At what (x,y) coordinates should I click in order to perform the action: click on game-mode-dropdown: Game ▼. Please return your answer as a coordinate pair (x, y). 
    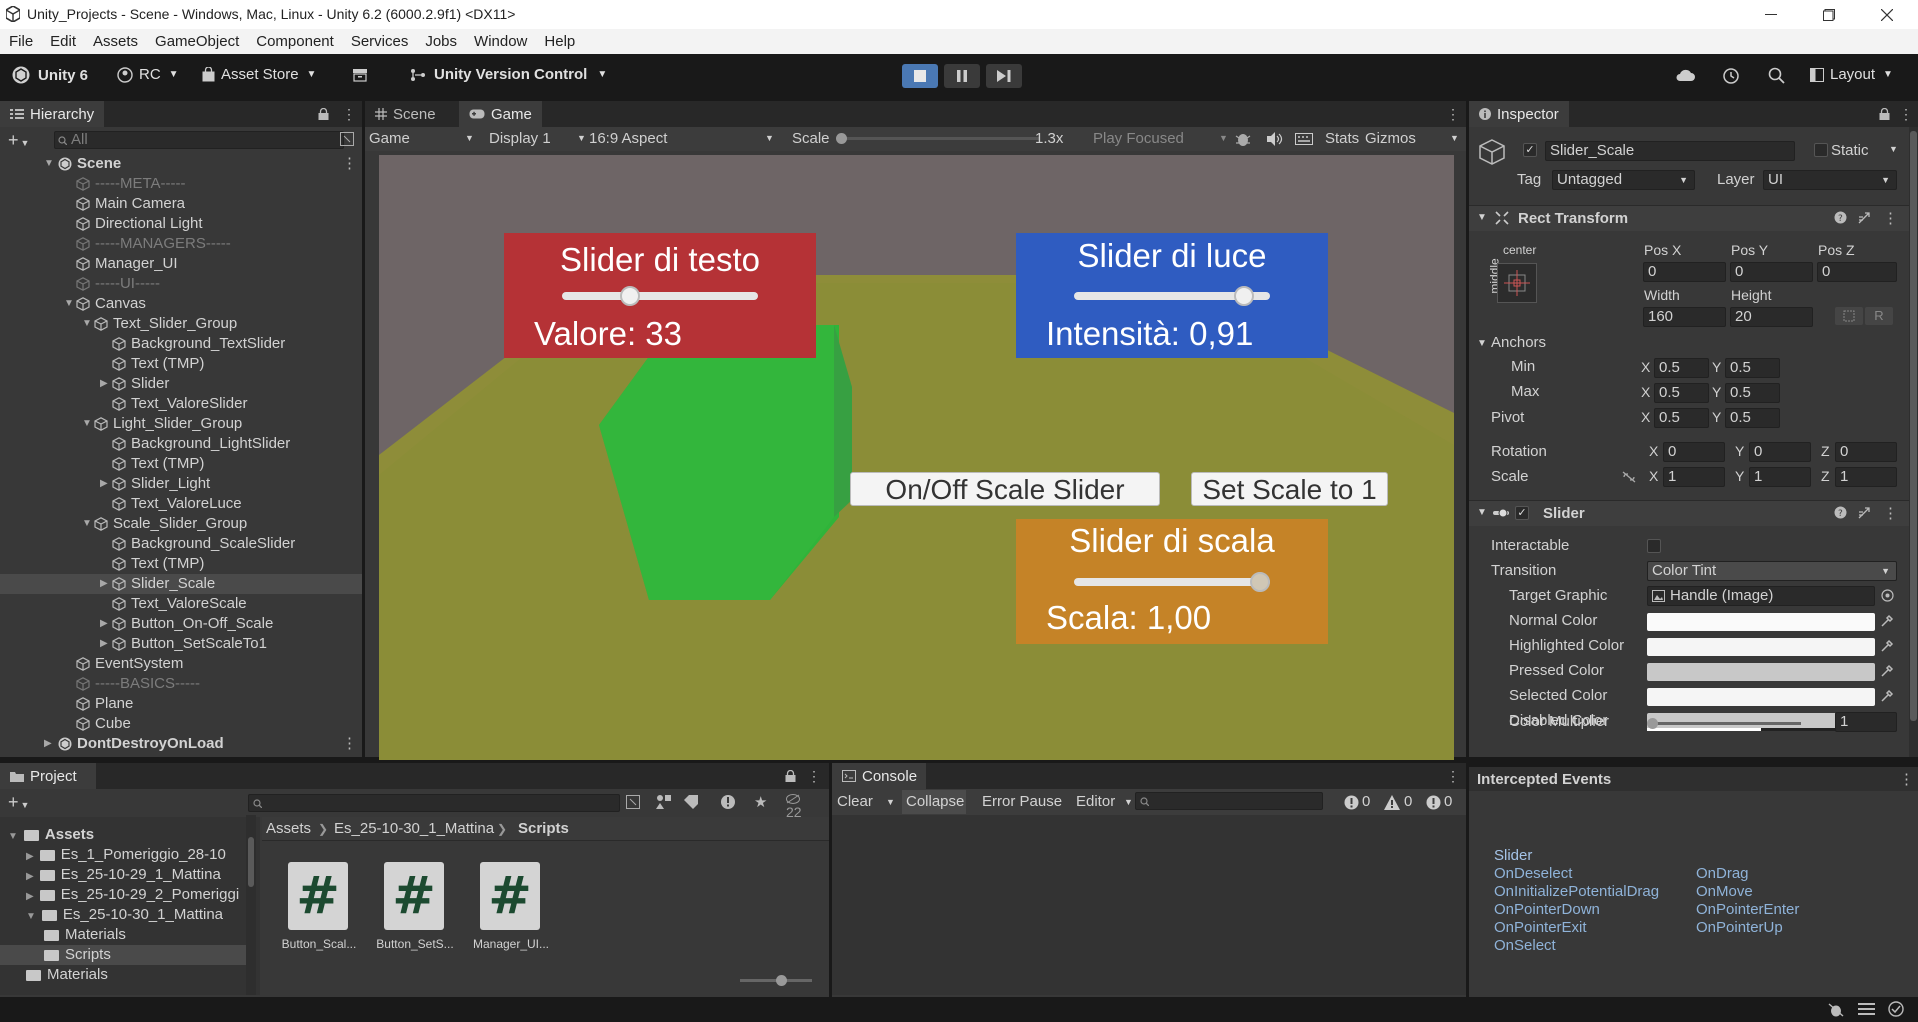
    Looking at the image, I should click on (424, 138).